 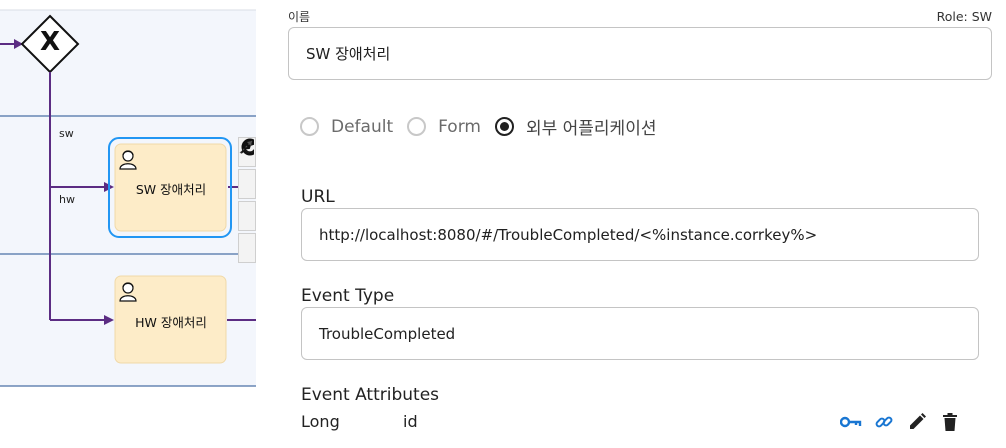 What do you see at coordinates (459, 126) in the screenshot?
I see `radio-form-label: Form` at bounding box center [459, 126].